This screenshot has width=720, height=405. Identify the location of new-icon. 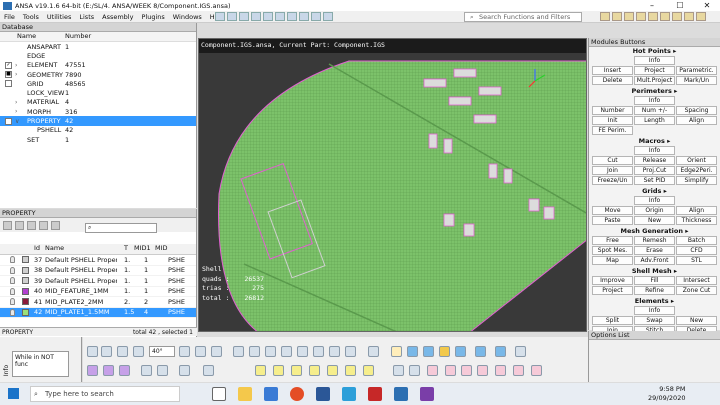
(31, 225).